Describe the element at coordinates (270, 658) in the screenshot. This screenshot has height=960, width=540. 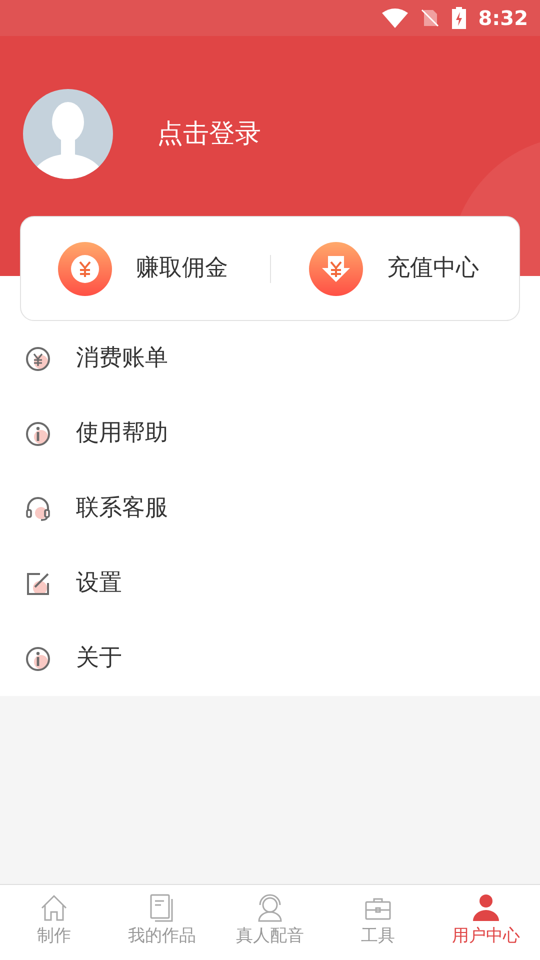
I see `menu-item: 关于` at that location.